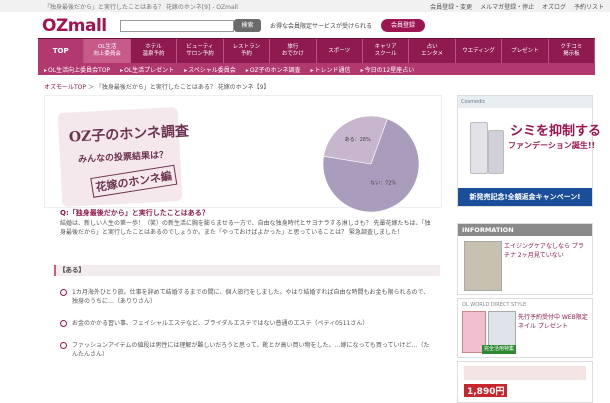  What do you see at coordinates (134, 213) in the screenshot?
I see `question-title: Q:「独身最後だから」と実行したことはある？` at bounding box center [134, 213].